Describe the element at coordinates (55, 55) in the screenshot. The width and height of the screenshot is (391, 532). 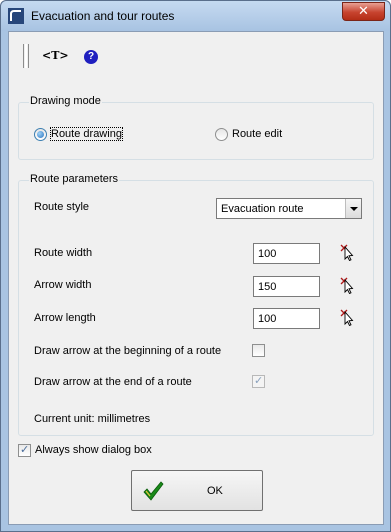
I see `text-tool-button: <T>` at that location.